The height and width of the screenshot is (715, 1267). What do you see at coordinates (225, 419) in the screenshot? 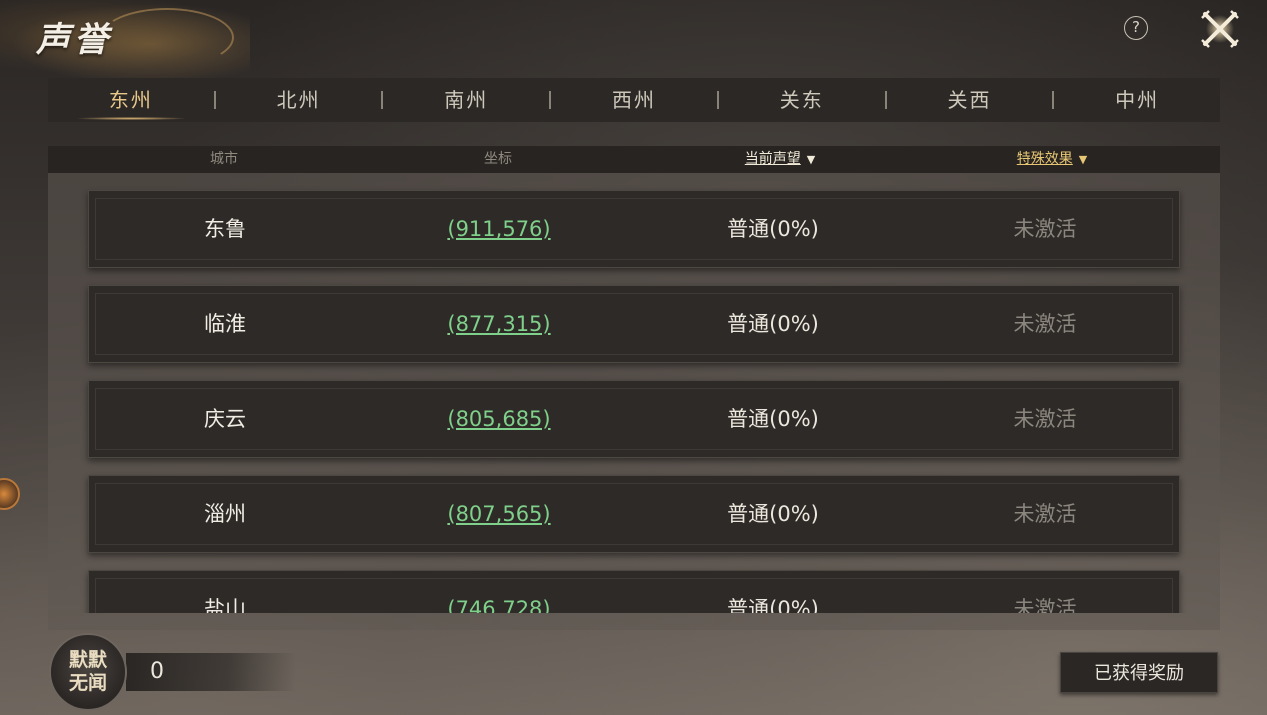
I see `city-name: 庆云` at bounding box center [225, 419].